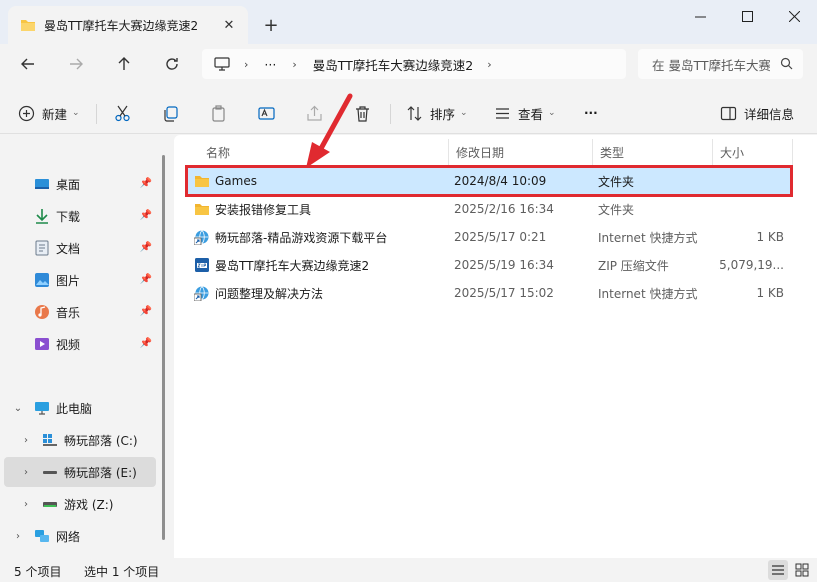 This screenshot has height=582, width=817. Describe the element at coordinates (525, 113) in the screenshot. I see `view-button: 查看 ⌄` at that location.